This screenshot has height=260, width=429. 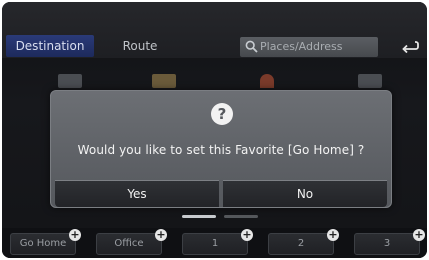 I want to click on favorites-bar: Go Home + Office + 1 + 2 + 3 +, so click(x=214, y=243).